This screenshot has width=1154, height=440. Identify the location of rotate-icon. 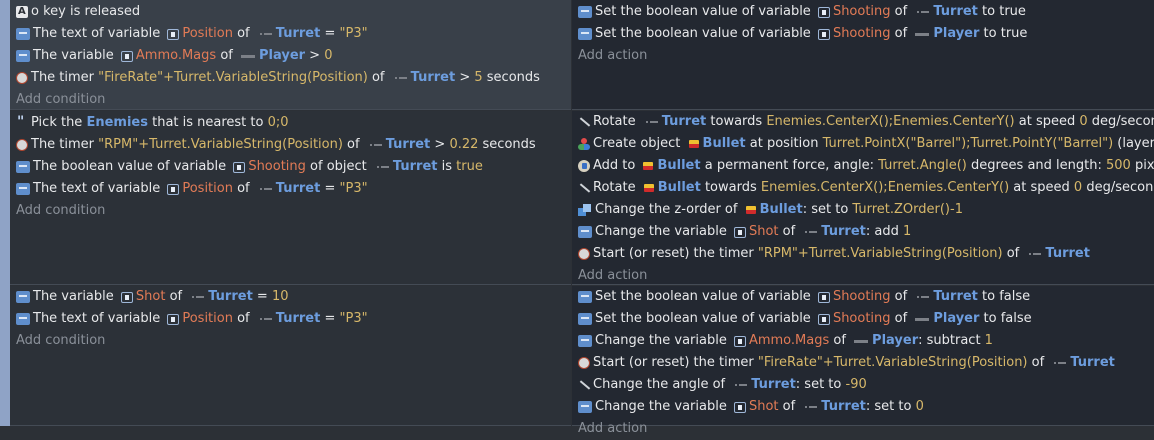
(584, 122).